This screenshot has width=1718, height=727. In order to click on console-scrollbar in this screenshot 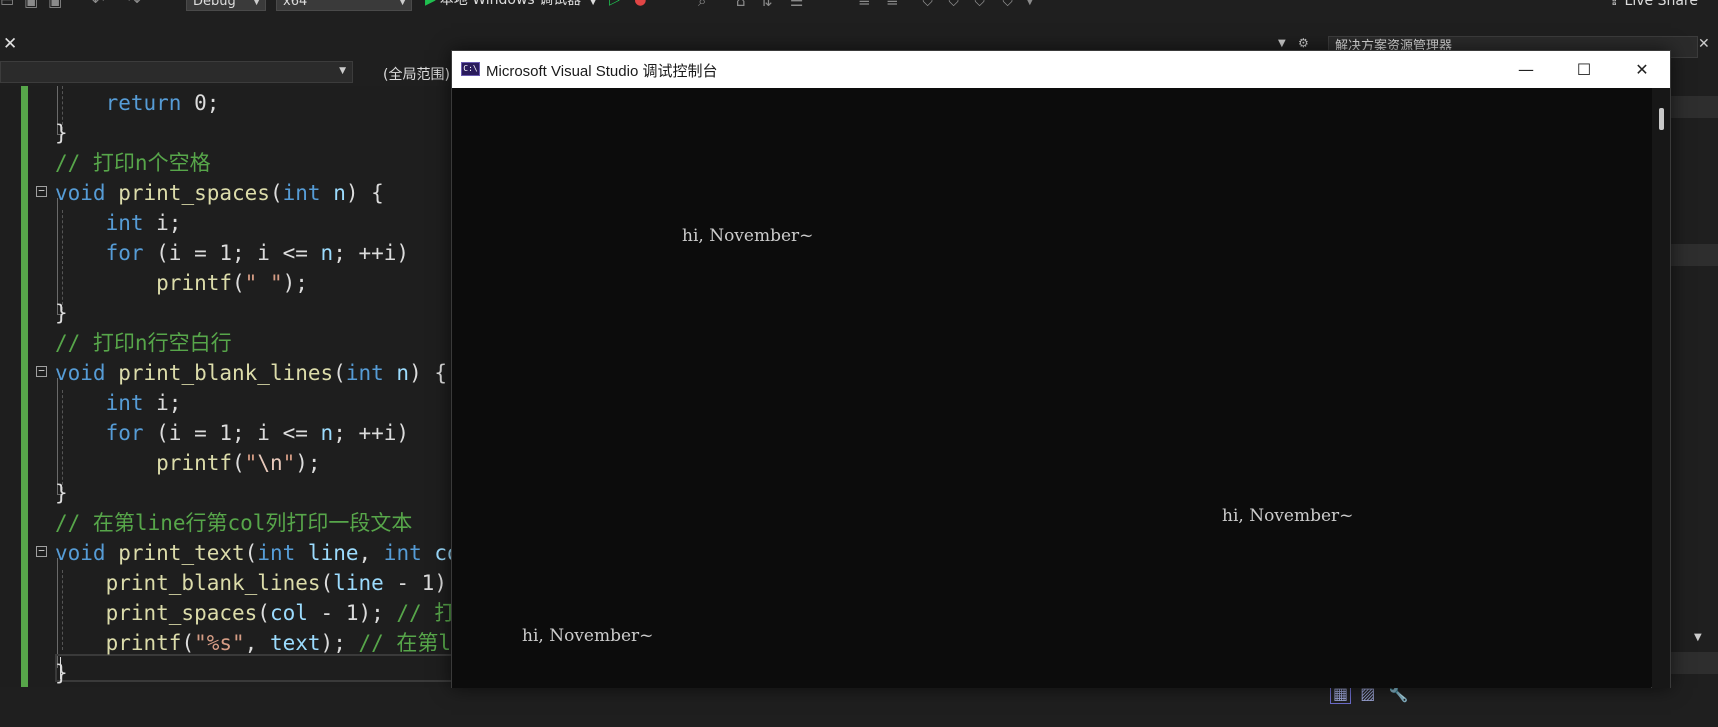, I will do `click(1661, 388)`.